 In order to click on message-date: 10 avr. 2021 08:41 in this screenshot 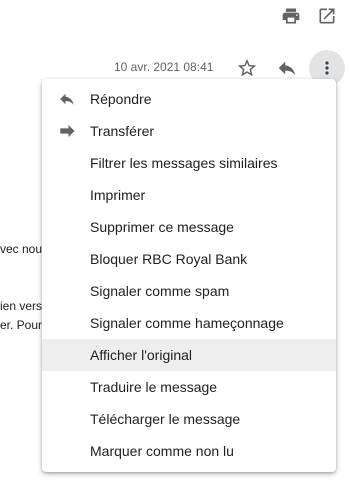, I will do `click(164, 67)`.